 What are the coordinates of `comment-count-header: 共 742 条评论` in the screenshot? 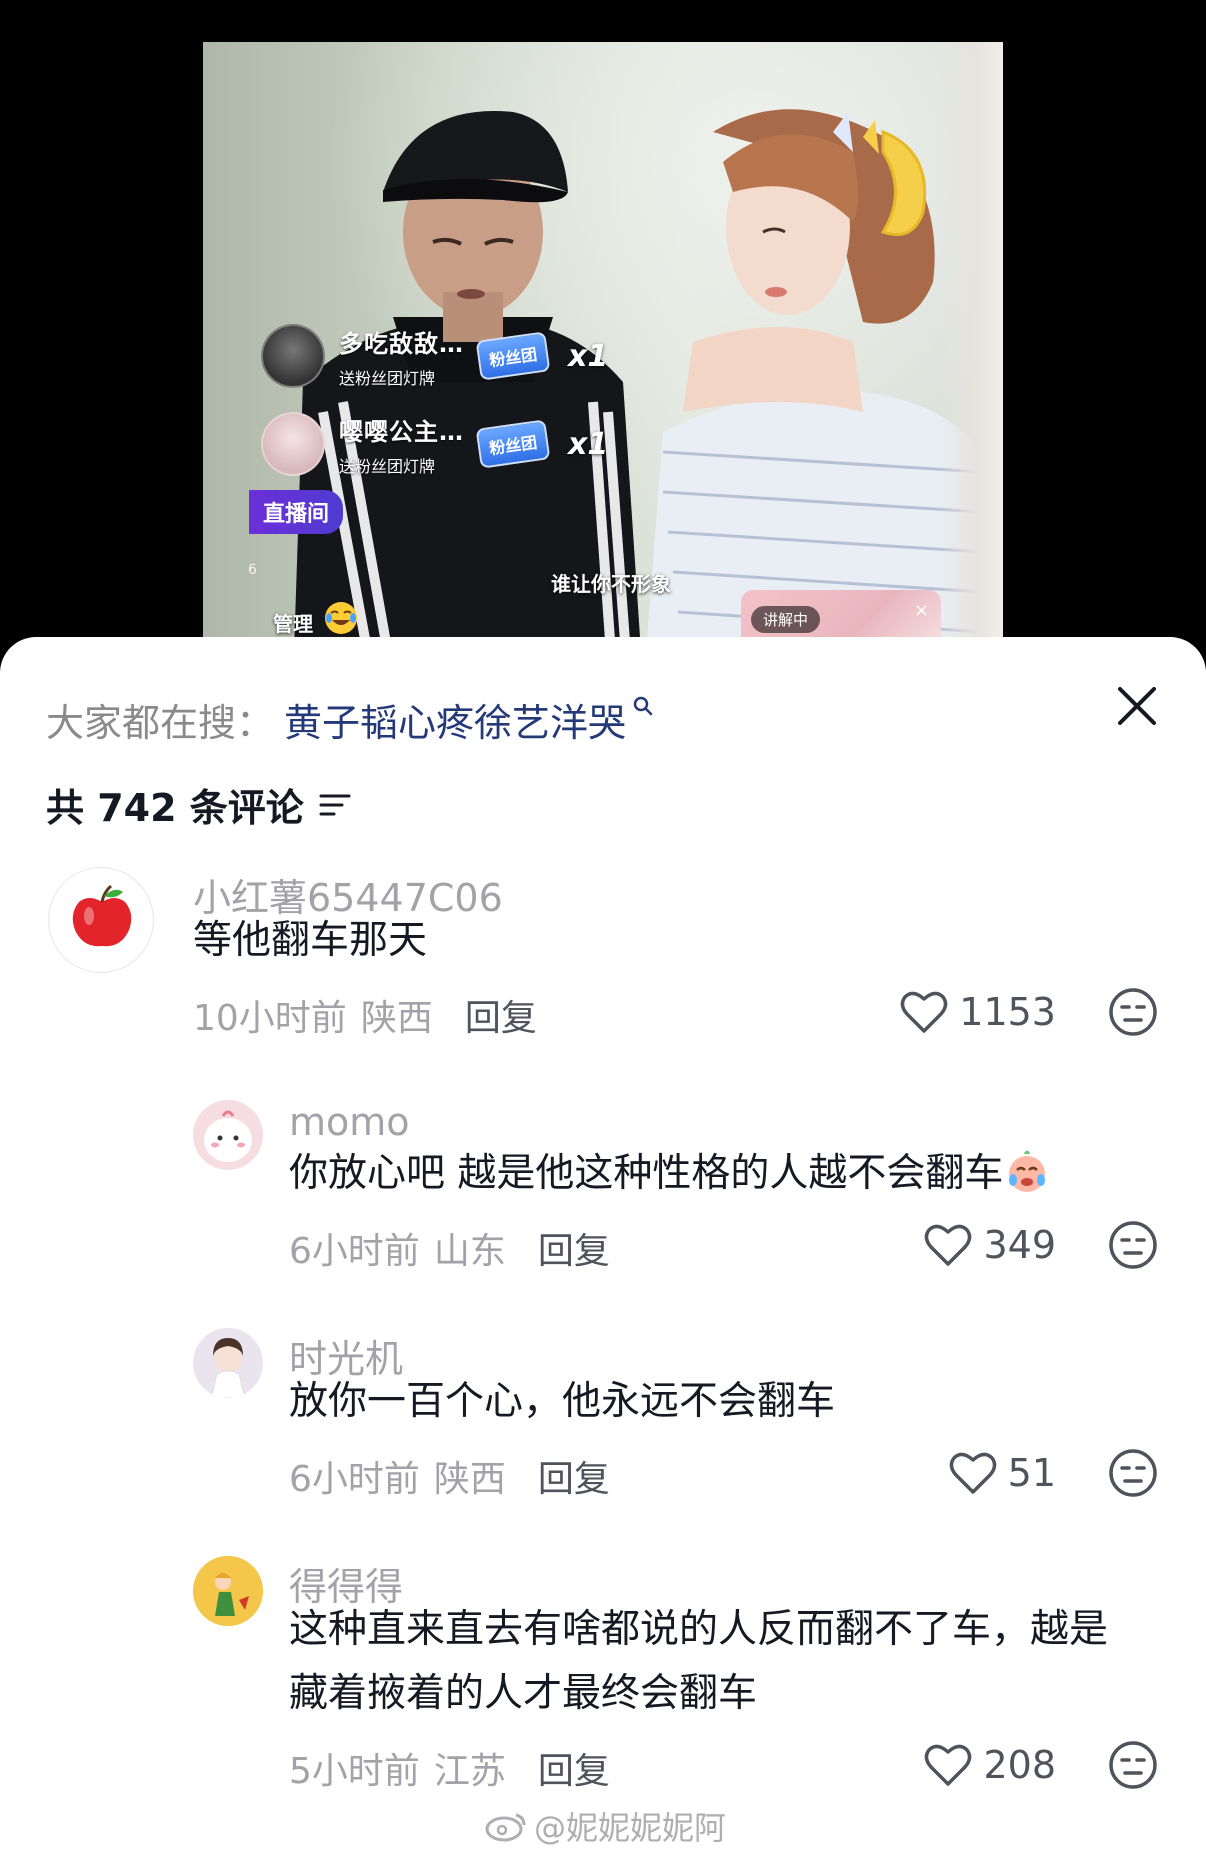 It's located at (199, 804).